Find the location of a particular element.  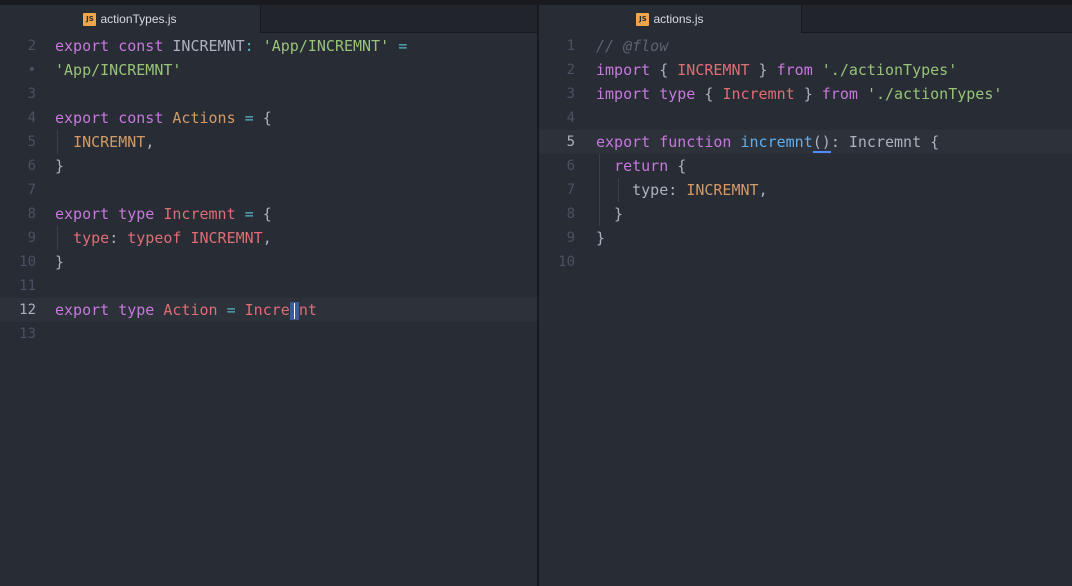

code-line: 6 return { is located at coordinates (805, 166).